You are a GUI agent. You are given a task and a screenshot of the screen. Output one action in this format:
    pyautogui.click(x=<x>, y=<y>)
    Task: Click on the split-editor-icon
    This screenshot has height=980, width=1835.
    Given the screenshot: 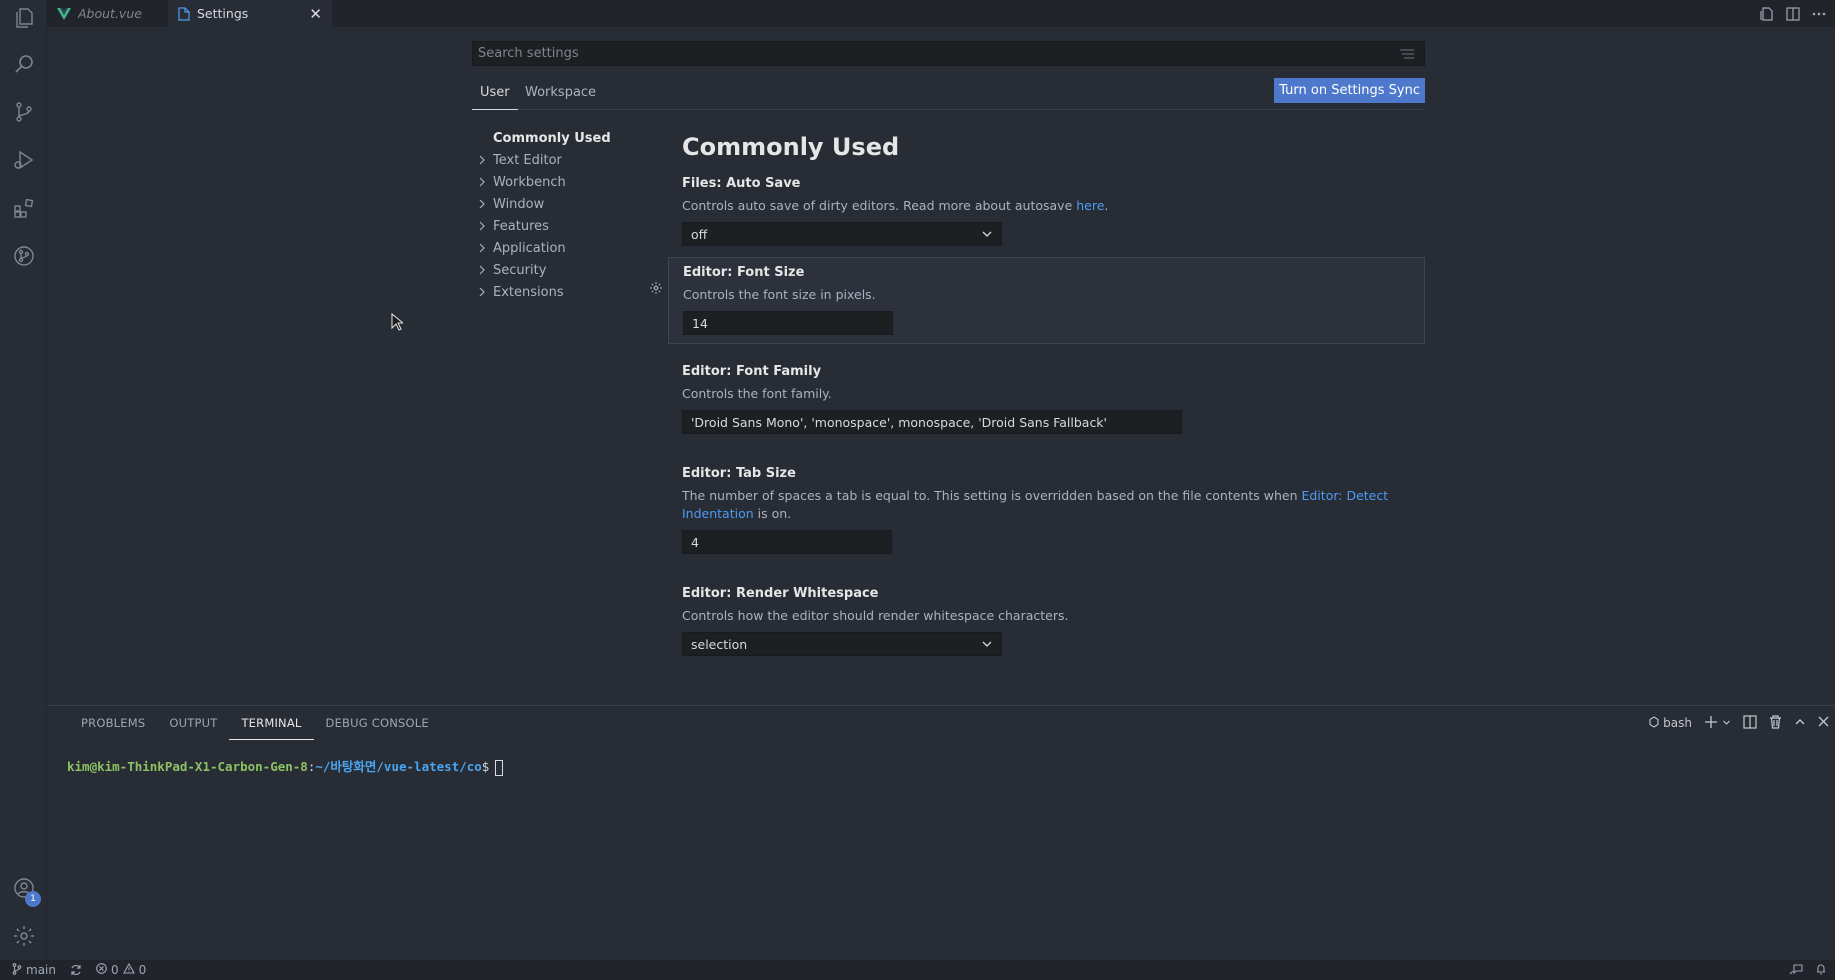 What is the action you would take?
    pyautogui.click(x=1793, y=13)
    